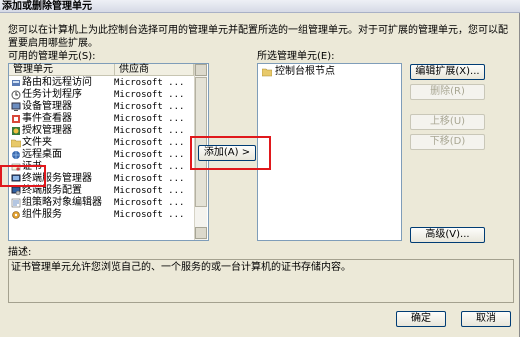 The width and height of the screenshot is (526, 337). I want to click on authorization-manager-icon, so click(16, 131).